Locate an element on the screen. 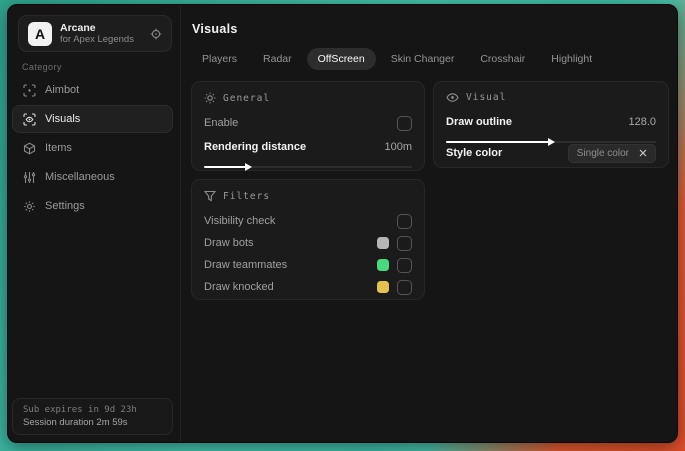 This screenshot has width=685, height=451. style-color-select: Single color is located at coordinates (611, 153).